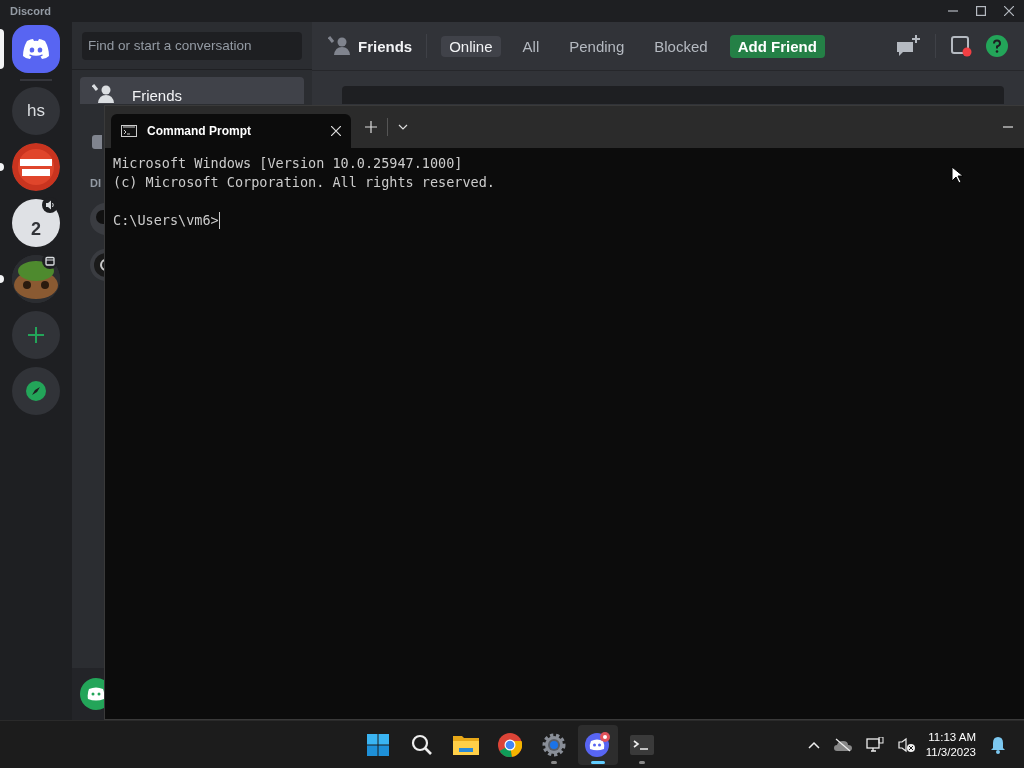 This screenshot has height=768, width=1024. What do you see at coordinates (378, 744) in the screenshot?
I see `windows-logo-icon` at bounding box center [378, 744].